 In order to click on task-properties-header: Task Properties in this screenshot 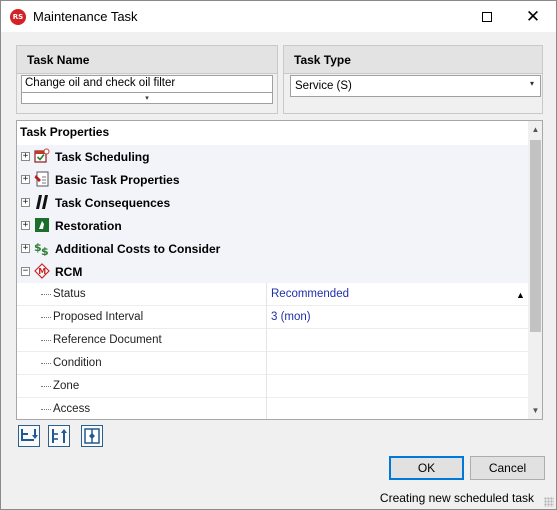, I will do `click(272, 132)`.